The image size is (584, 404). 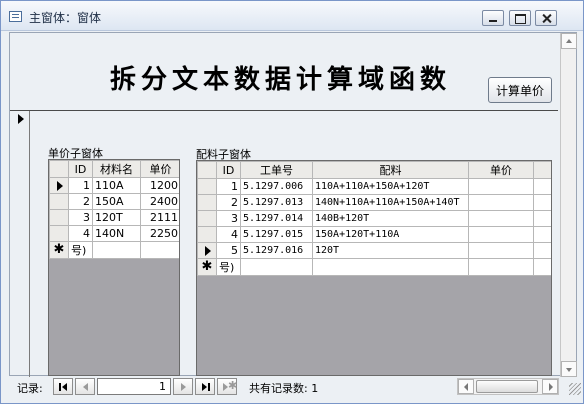 I want to click on material-cell: 150A, so click(x=116, y=201).